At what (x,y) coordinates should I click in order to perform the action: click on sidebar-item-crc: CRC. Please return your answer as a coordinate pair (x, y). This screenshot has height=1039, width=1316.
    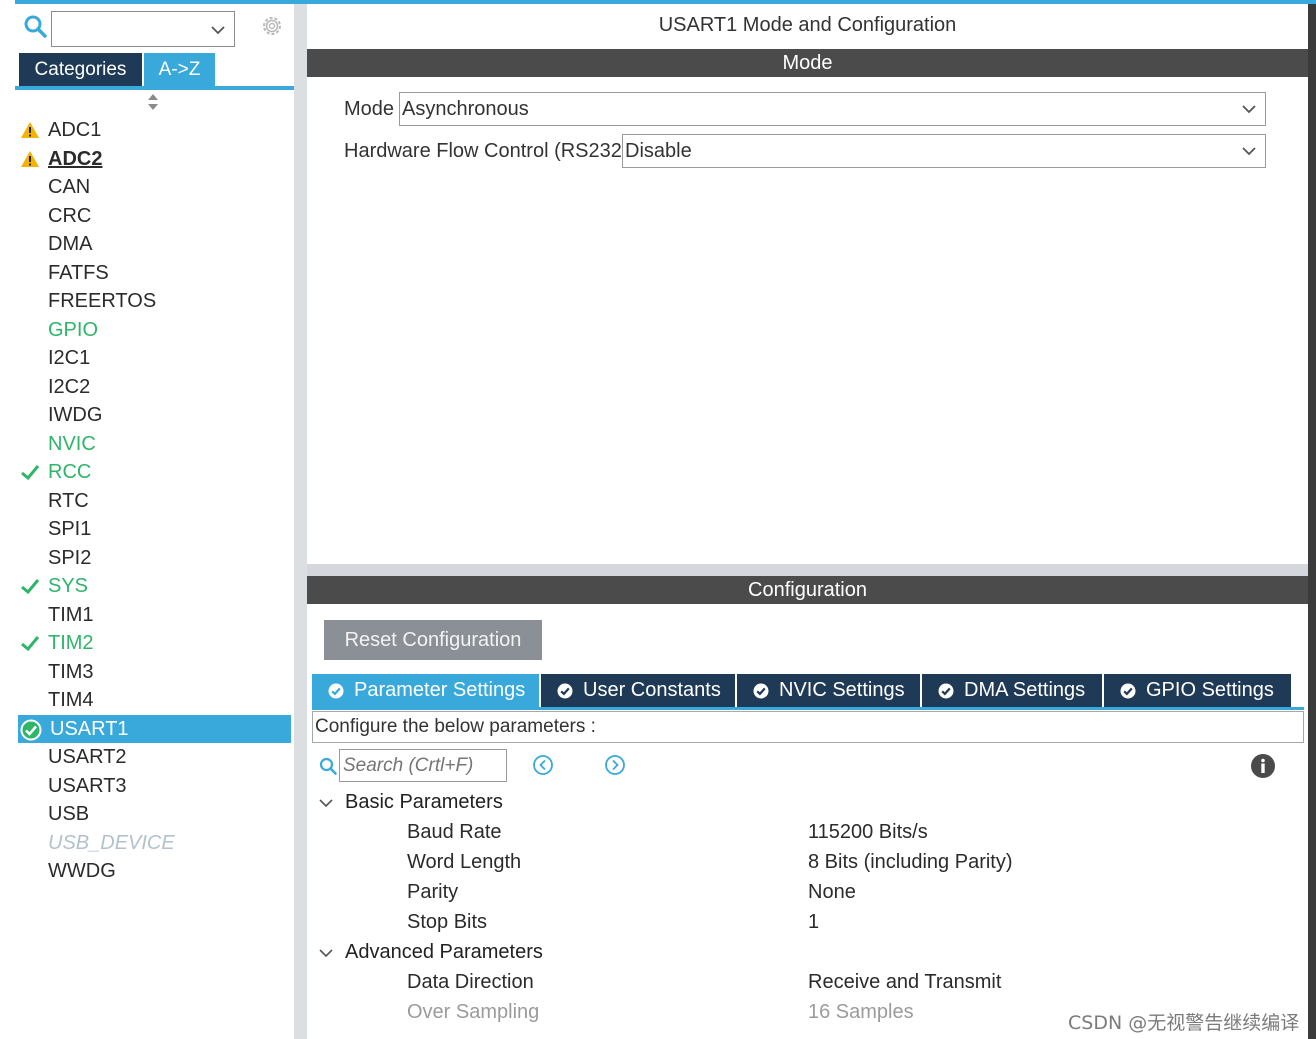
    Looking at the image, I should click on (154, 216).